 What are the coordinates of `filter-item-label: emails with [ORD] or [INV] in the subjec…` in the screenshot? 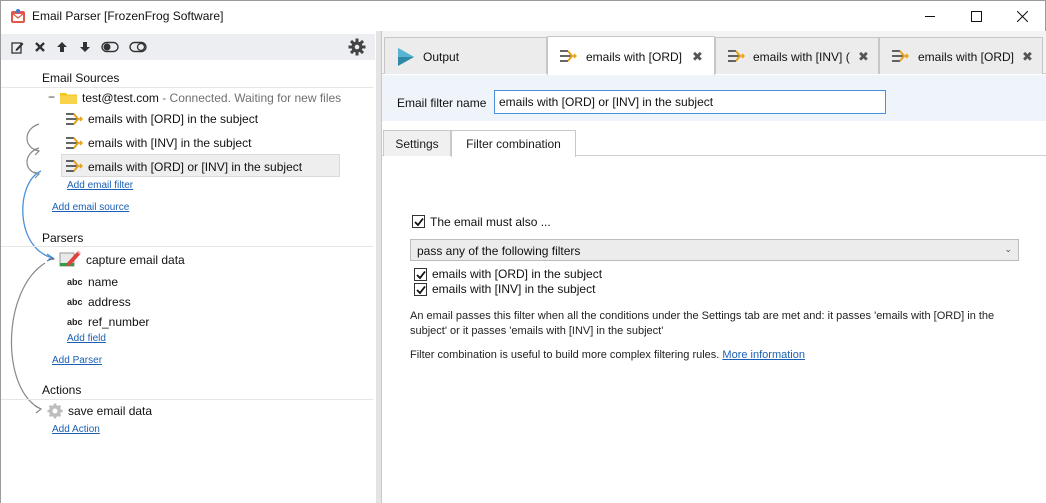 It's located at (195, 167).